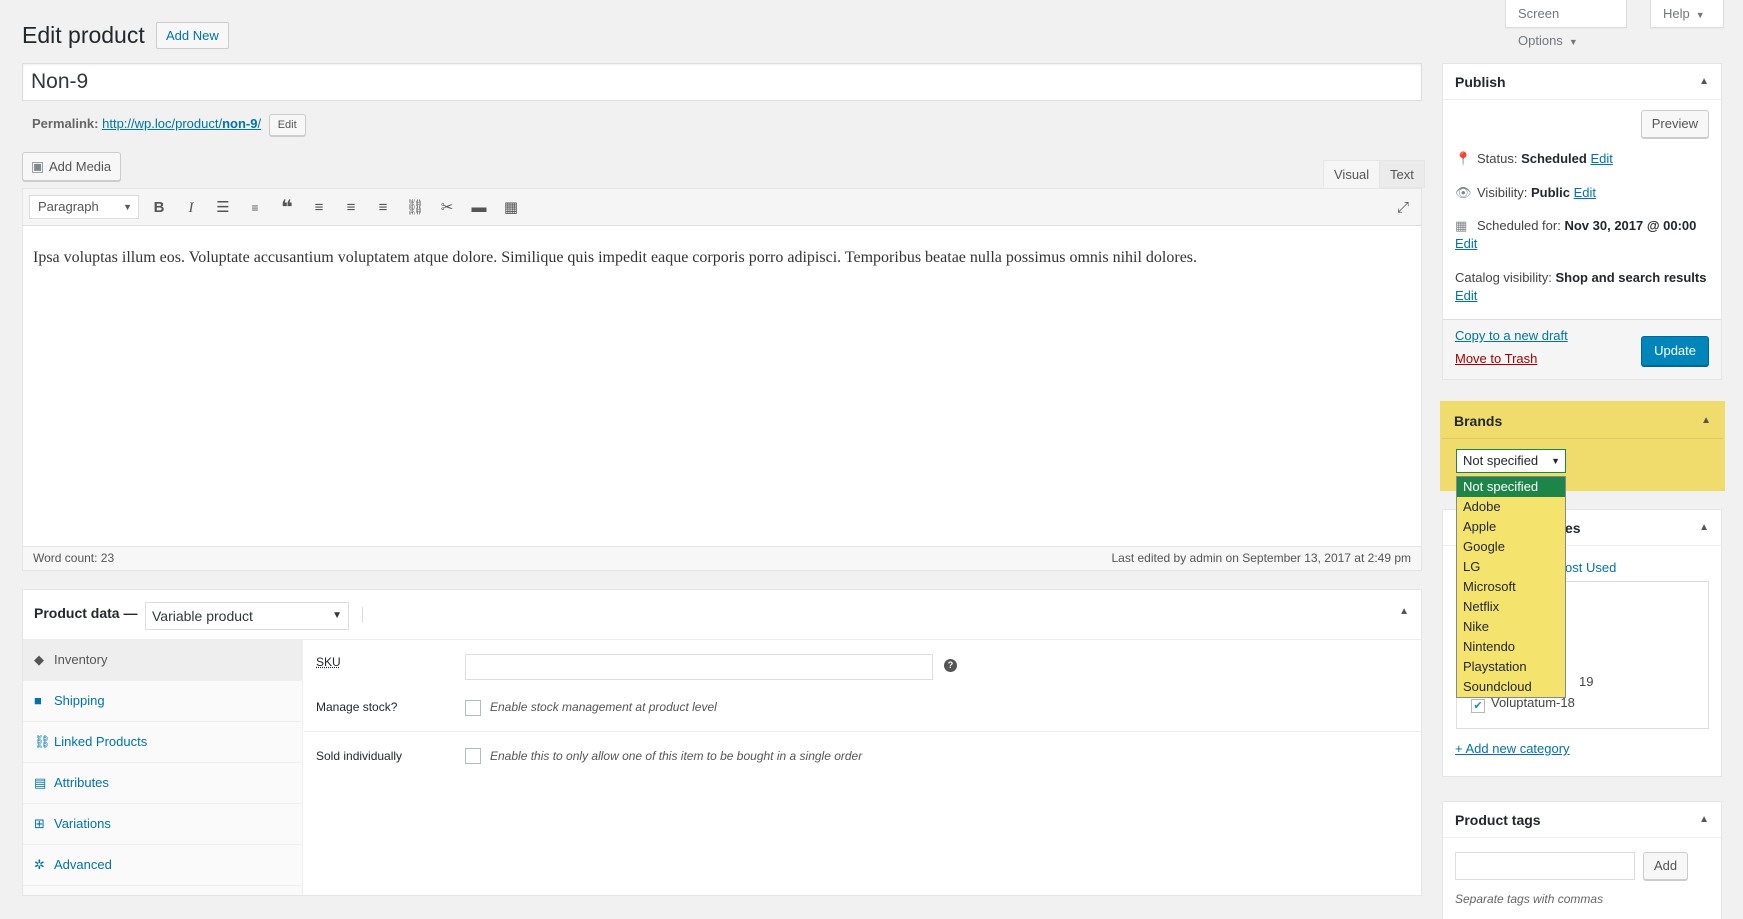 The height and width of the screenshot is (919, 1743). What do you see at coordinates (1496, 358) in the screenshot?
I see `move-to-trash-link: Move to Trash` at bounding box center [1496, 358].